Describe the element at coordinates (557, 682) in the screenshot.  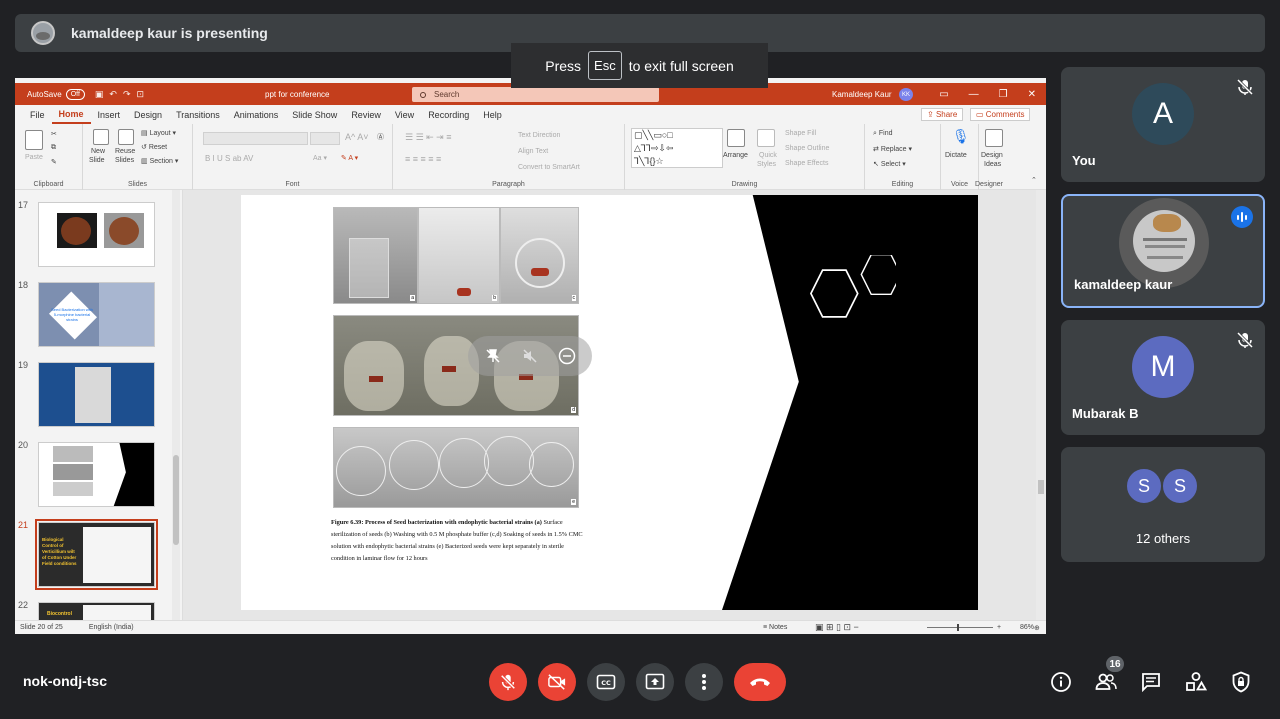
I see `camera-toggle-button` at that location.